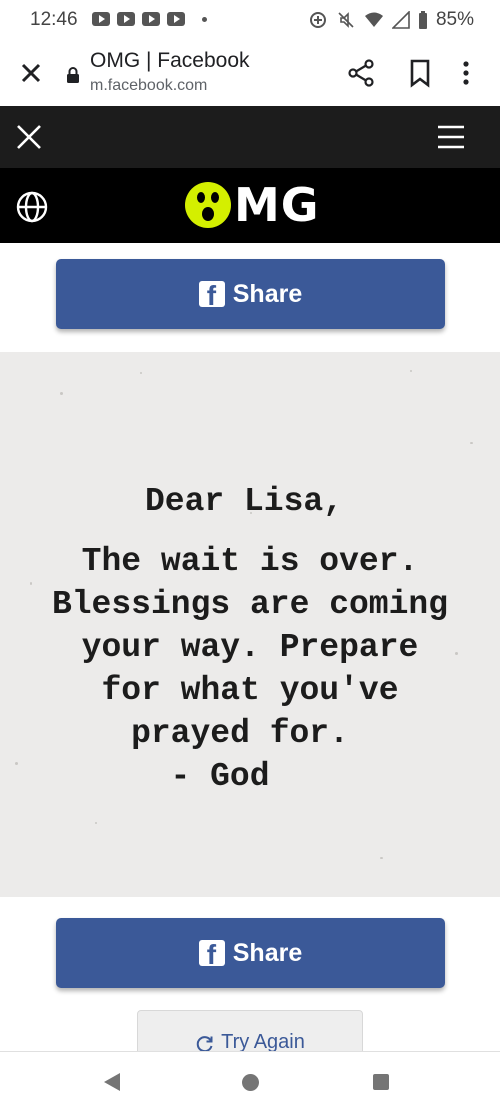 The width and height of the screenshot is (500, 1112). What do you see at coordinates (32, 207) in the screenshot?
I see `globe-icon` at bounding box center [32, 207].